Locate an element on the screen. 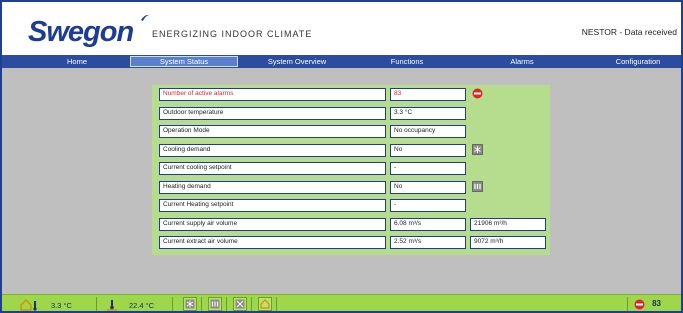 This screenshot has width=683, height=313. heating-button is located at coordinates (215, 304).